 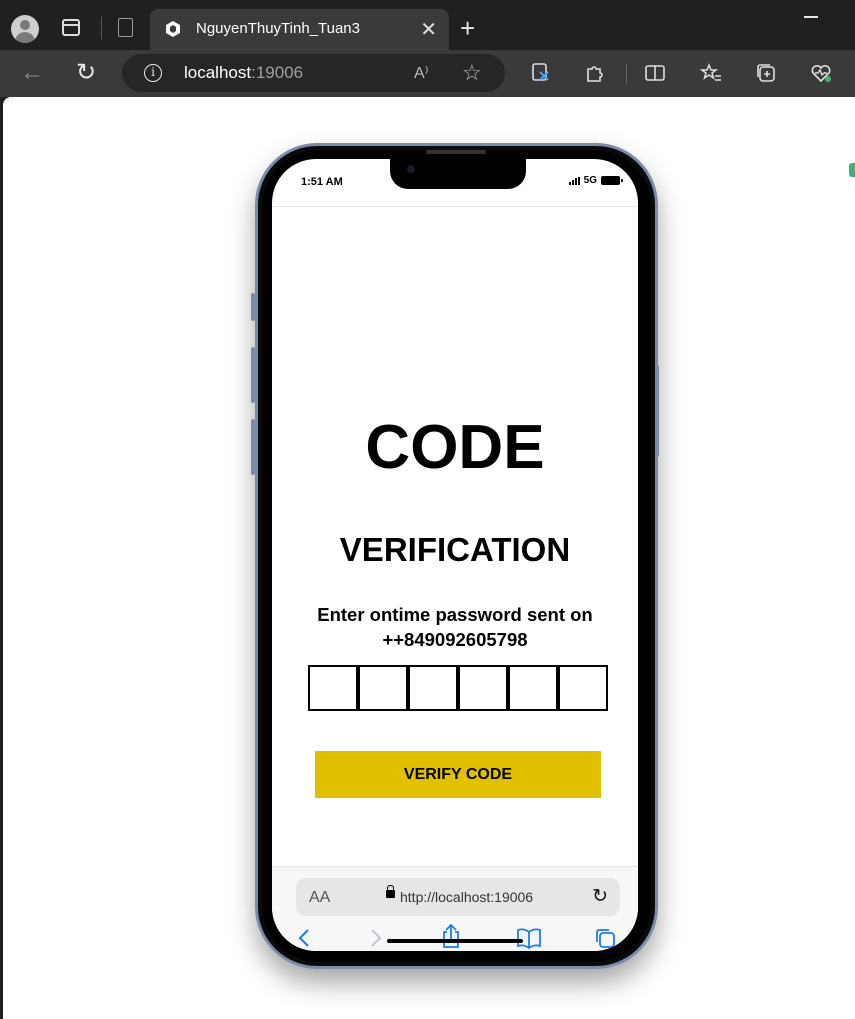 I want to click on close-icon: ✕, so click(x=428, y=29).